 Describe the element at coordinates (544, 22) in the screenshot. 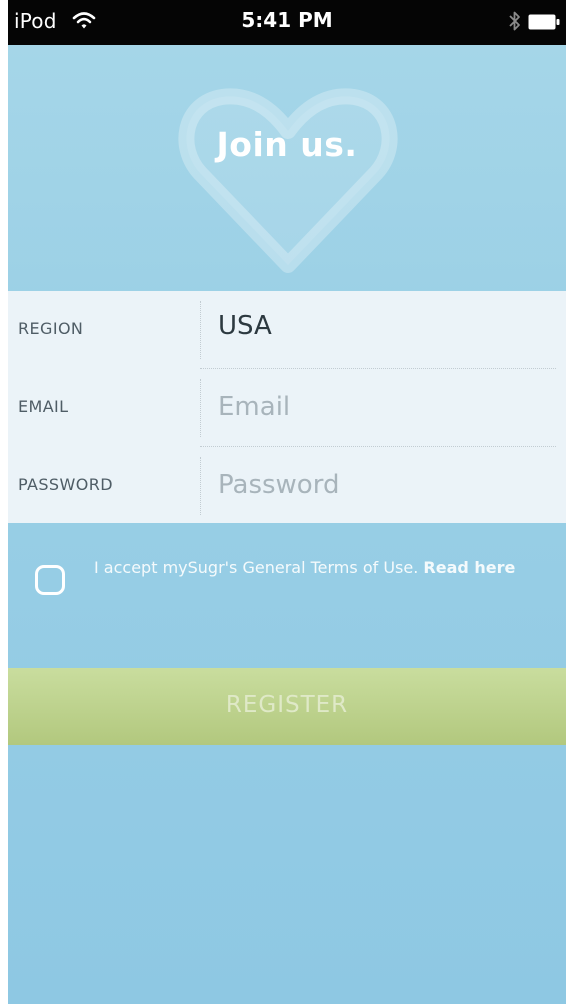

I see `battery-icon` at that location.